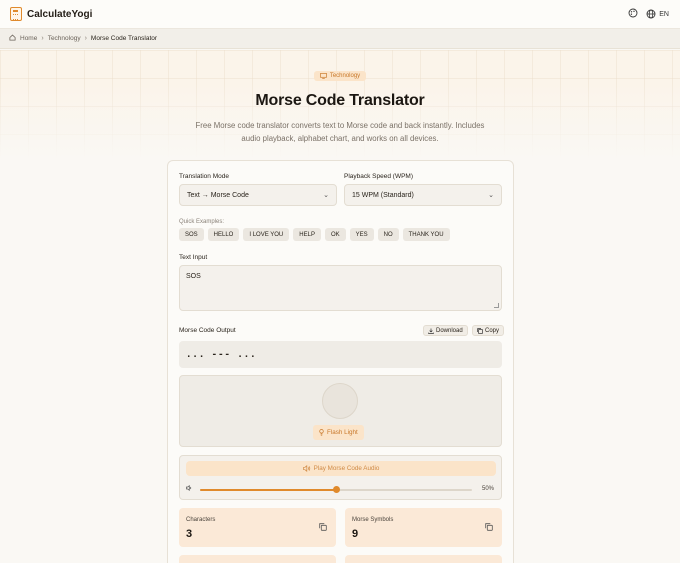 This screenshot has width=680, height=563. What do you see at coordinates (201, 520) in the screenshot?
I see `stat-label: Characters` at bounding box center [201, 520].